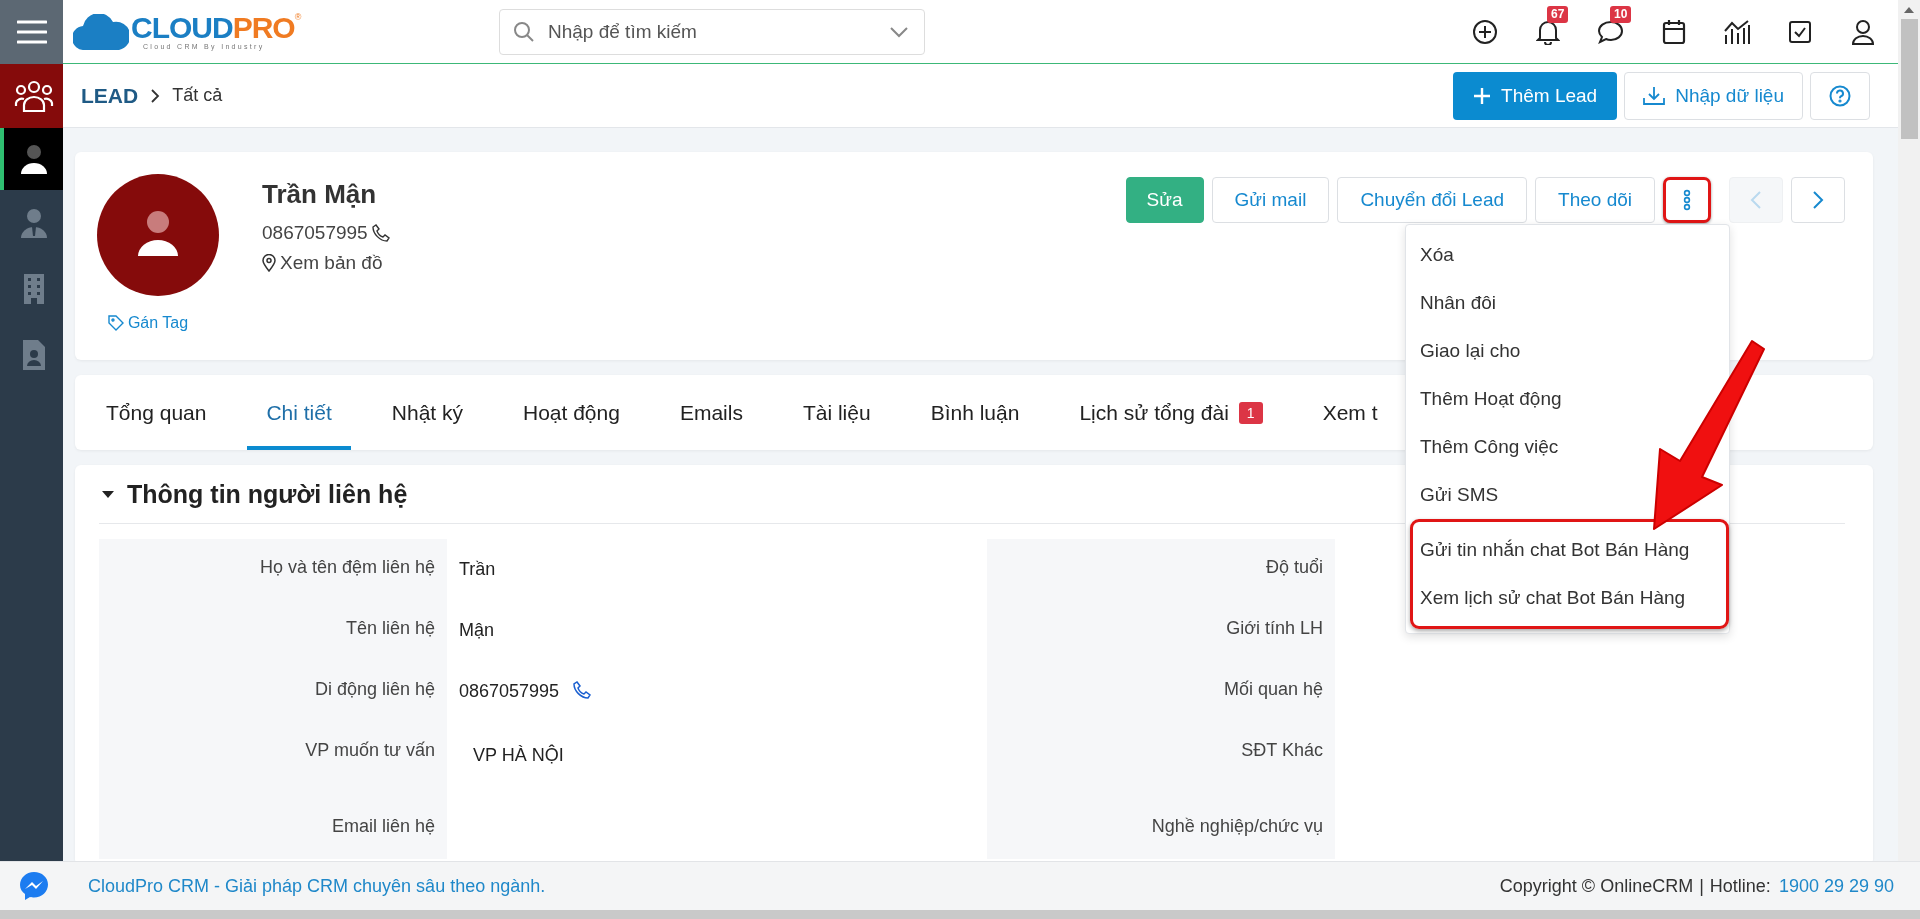 This screenshot has height=919, width=1920. Describe the element at coordinates (115, 323) in the screenshot. I see `tag-icon` at that location.